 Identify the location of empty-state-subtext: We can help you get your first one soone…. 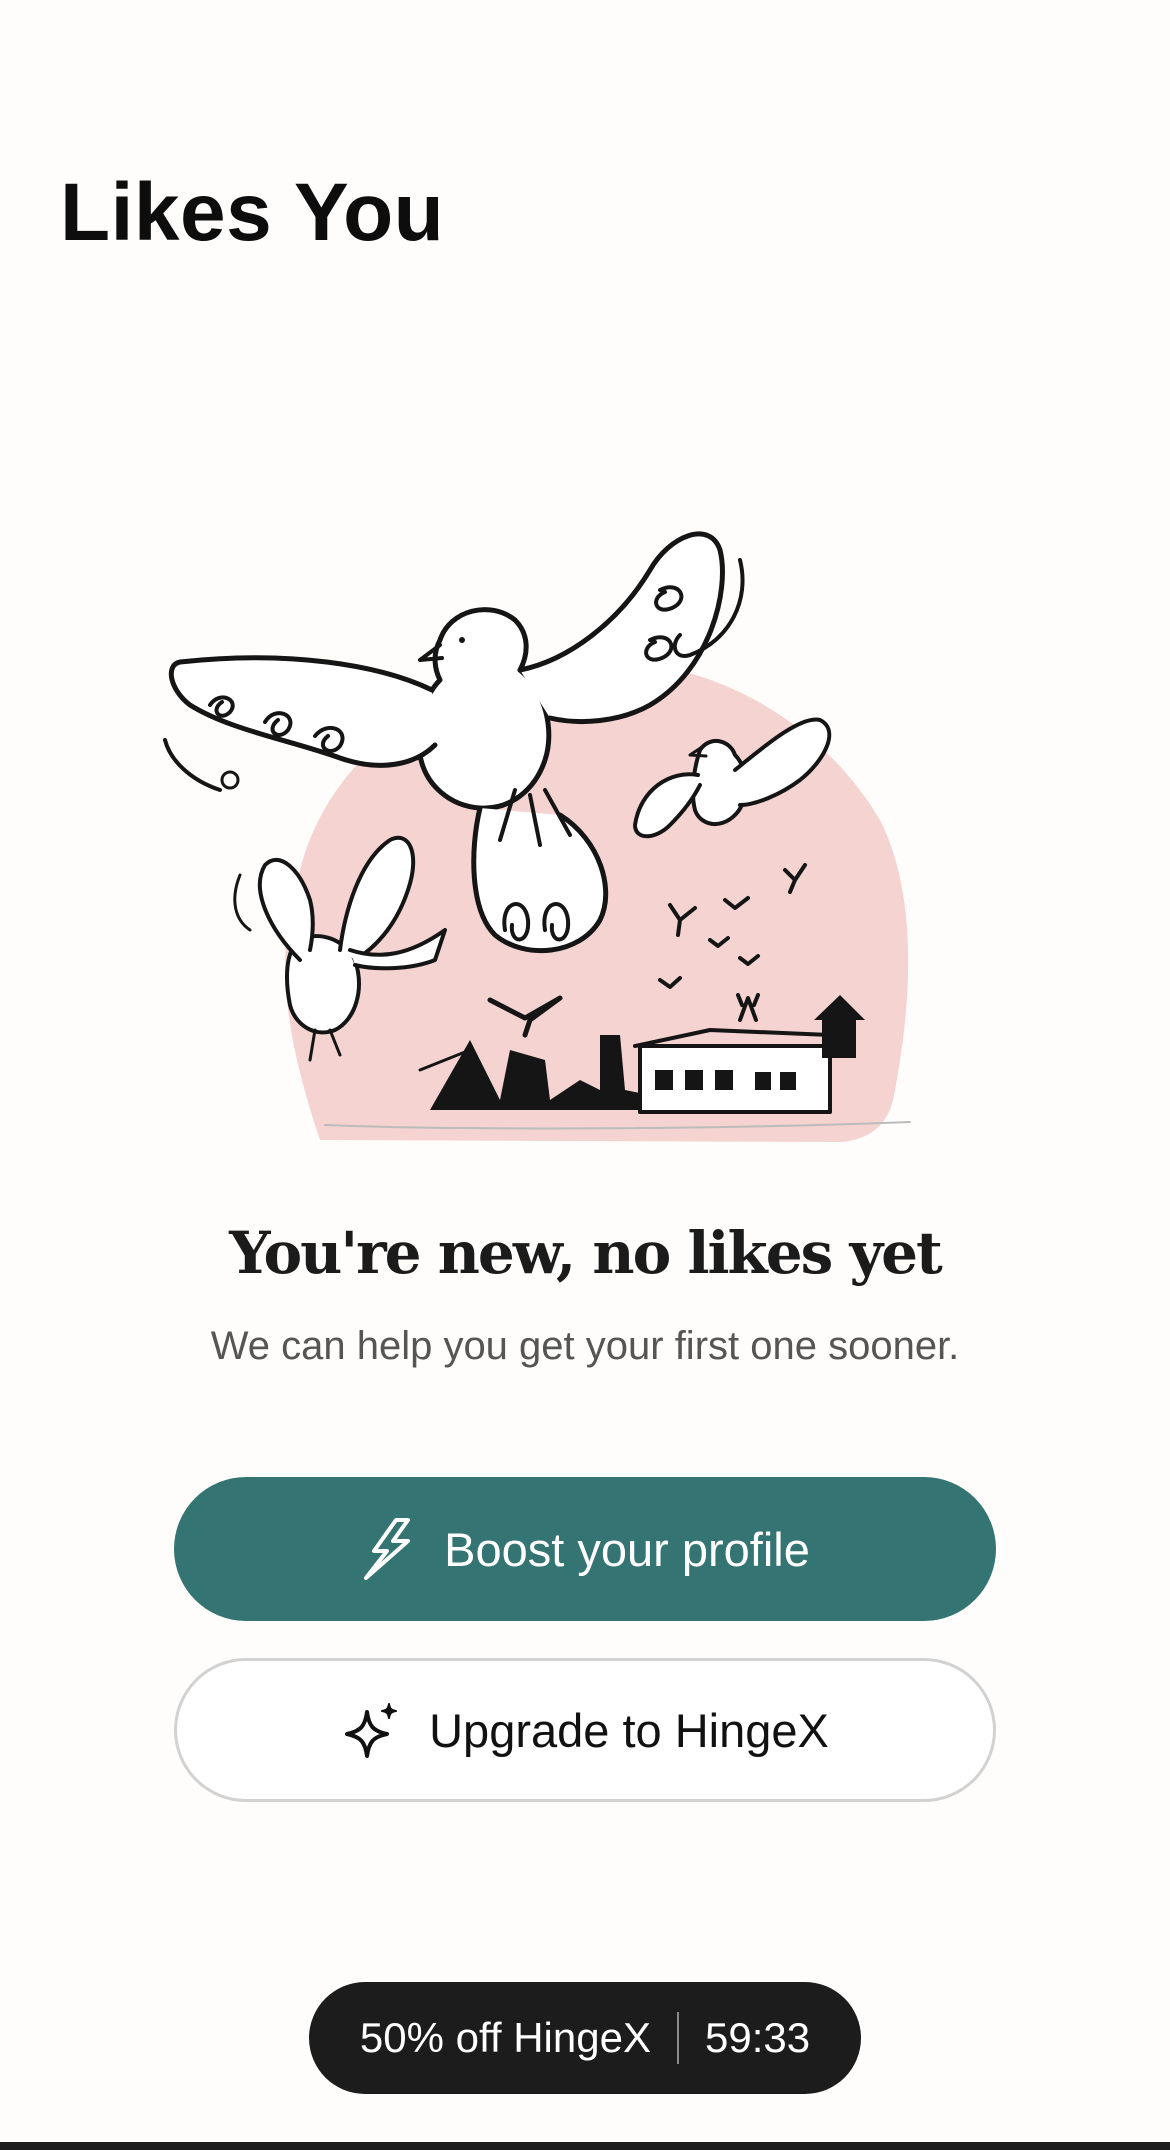
(585, 1346).